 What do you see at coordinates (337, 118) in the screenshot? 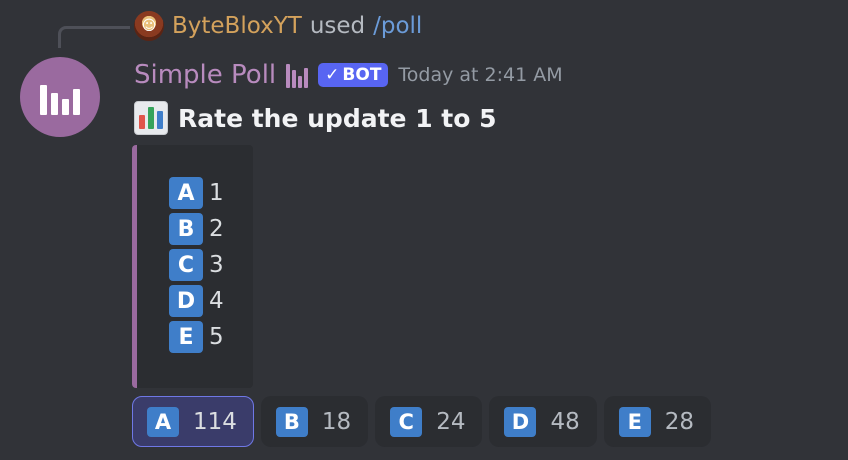
I see `poll-title-text: Rate the update 1 to 5` at bounding box center [337, 118].